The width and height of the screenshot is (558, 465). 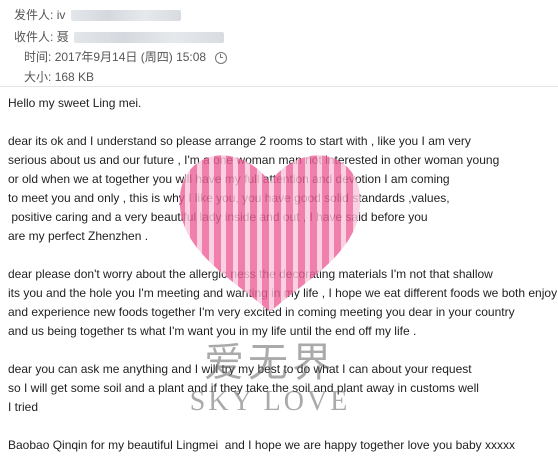 I want to click on to-row: 收件人: 聂, so click(x=119, y=37).